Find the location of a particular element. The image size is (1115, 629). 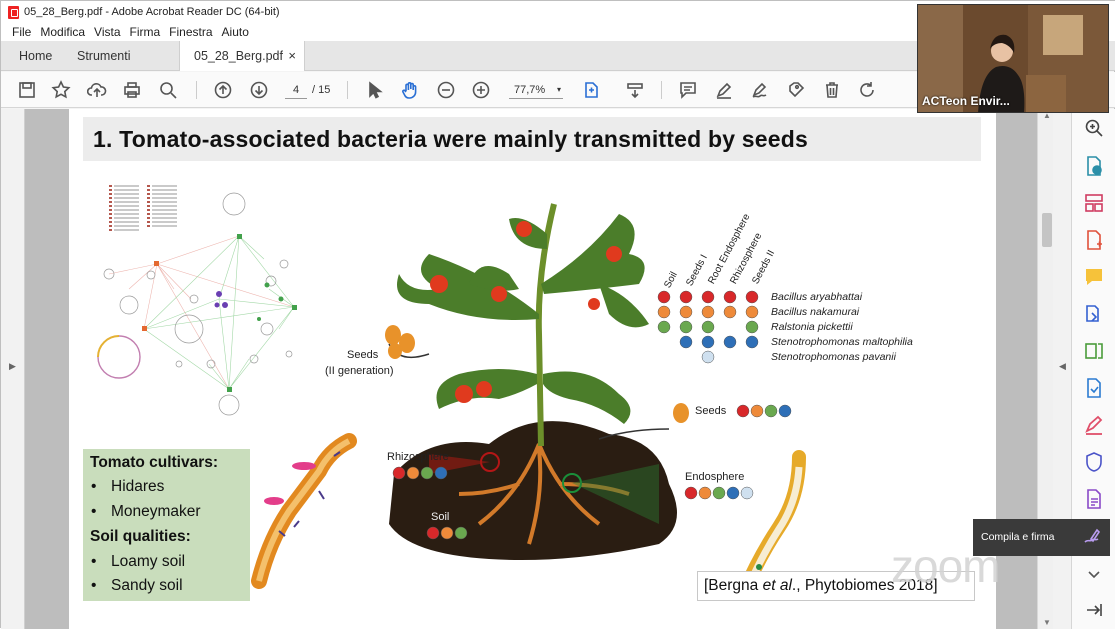

protect-icon is located at coordinates (1094, 462).